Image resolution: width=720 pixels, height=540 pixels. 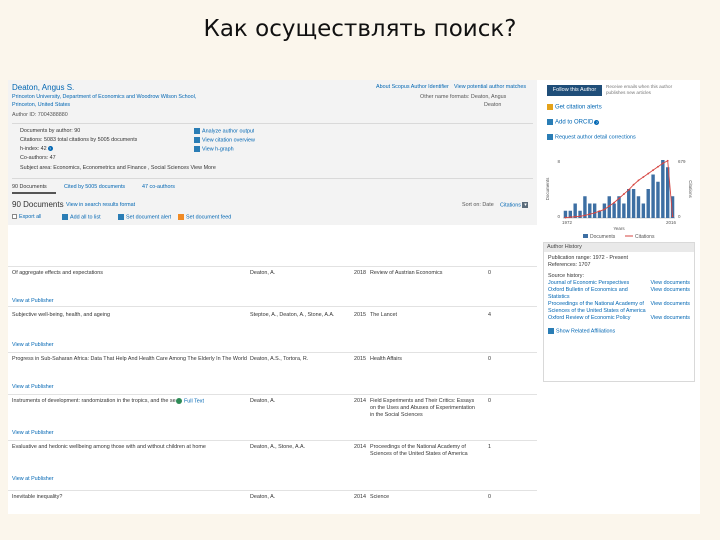 What do you see at coordinates (598, 318) in the screenshot?
I see `source-name: Oxford Review of Economic Policy` at bounding box center [598, 318].